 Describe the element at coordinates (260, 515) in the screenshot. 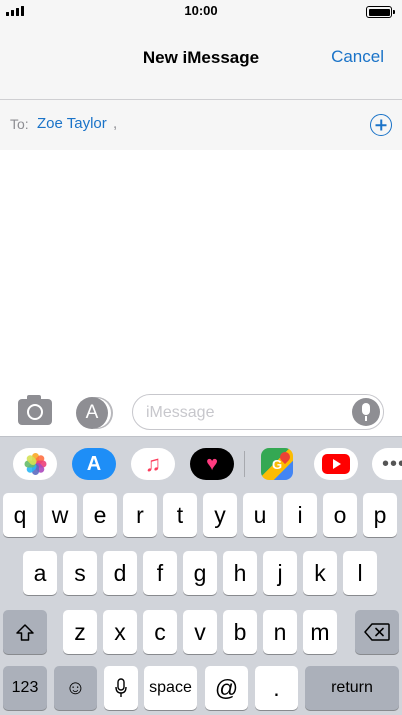

I see `key-u: u` at that location.